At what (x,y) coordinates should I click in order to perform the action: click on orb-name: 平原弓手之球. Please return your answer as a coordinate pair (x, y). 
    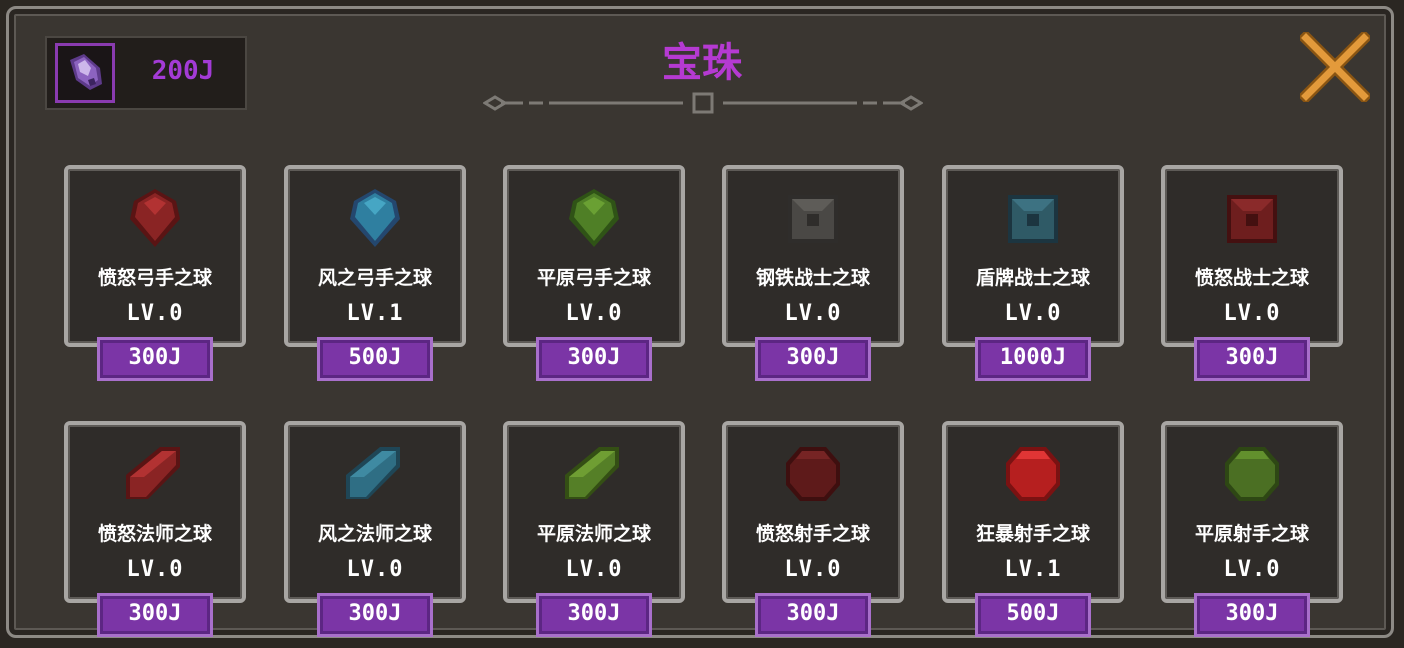
    Looking at the image, I should click on (593, 278).